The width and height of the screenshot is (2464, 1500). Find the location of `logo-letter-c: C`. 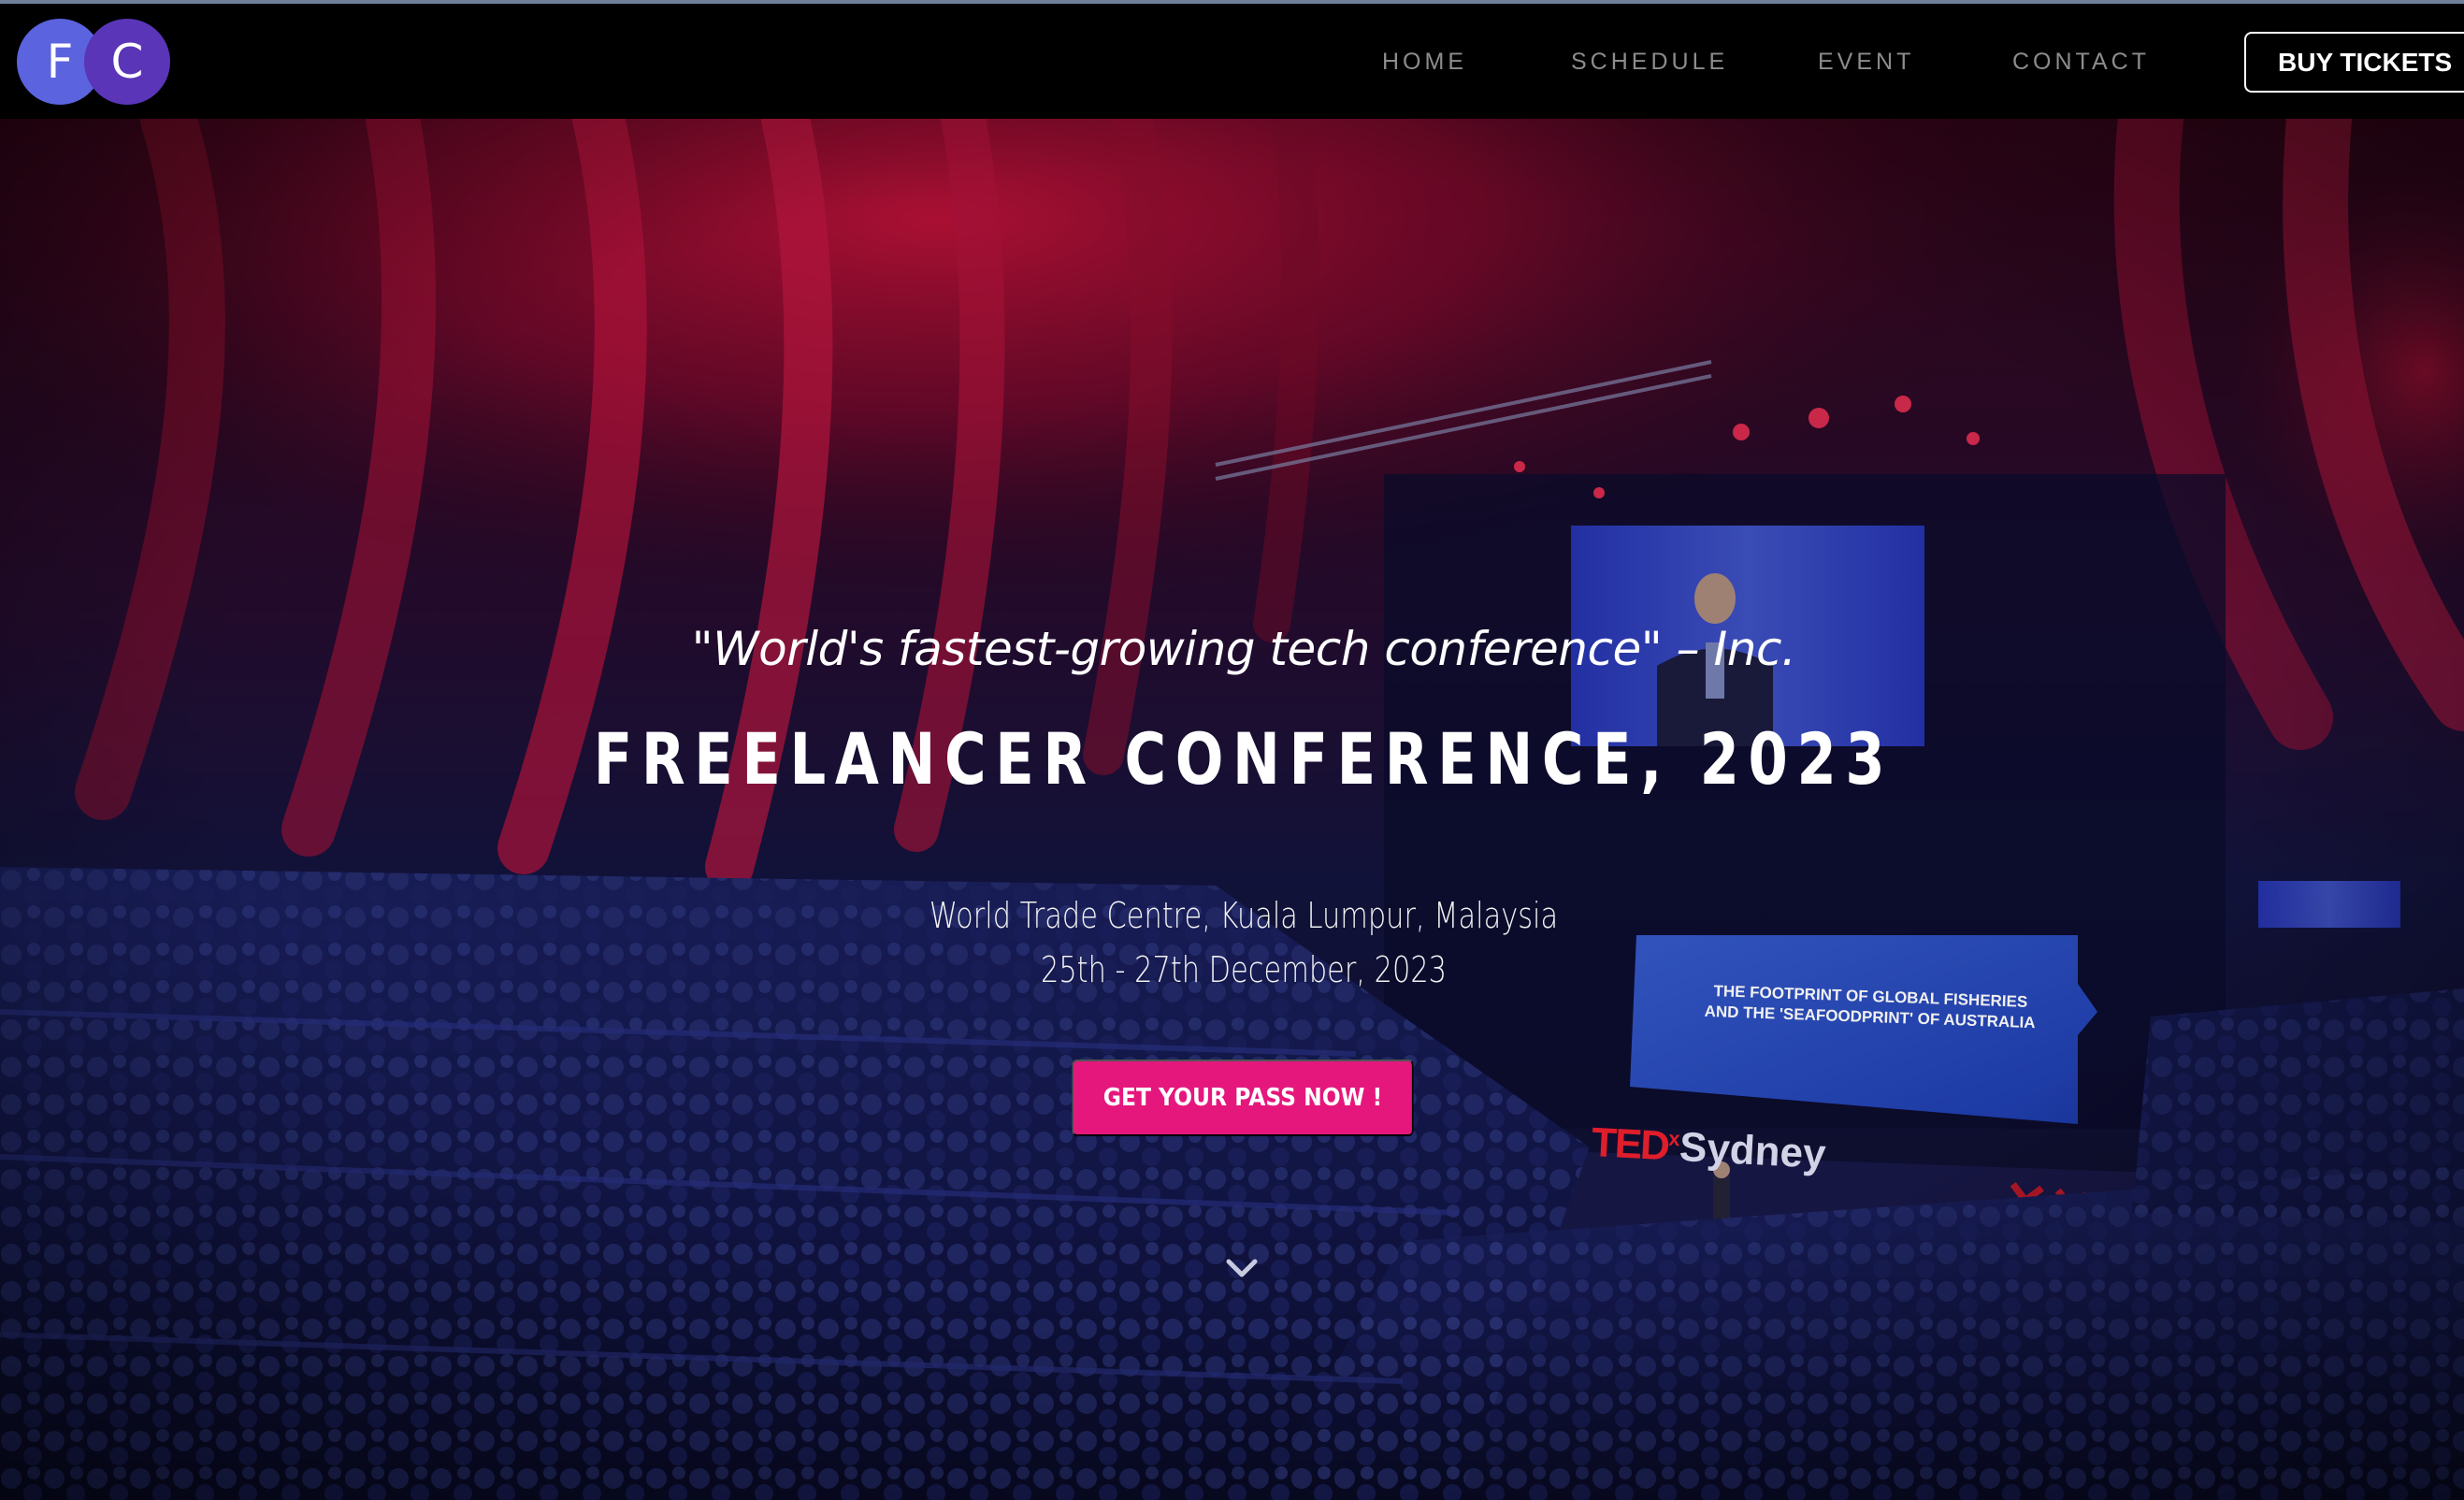

logo-letter-c: C is located at coordinates (127, 62).